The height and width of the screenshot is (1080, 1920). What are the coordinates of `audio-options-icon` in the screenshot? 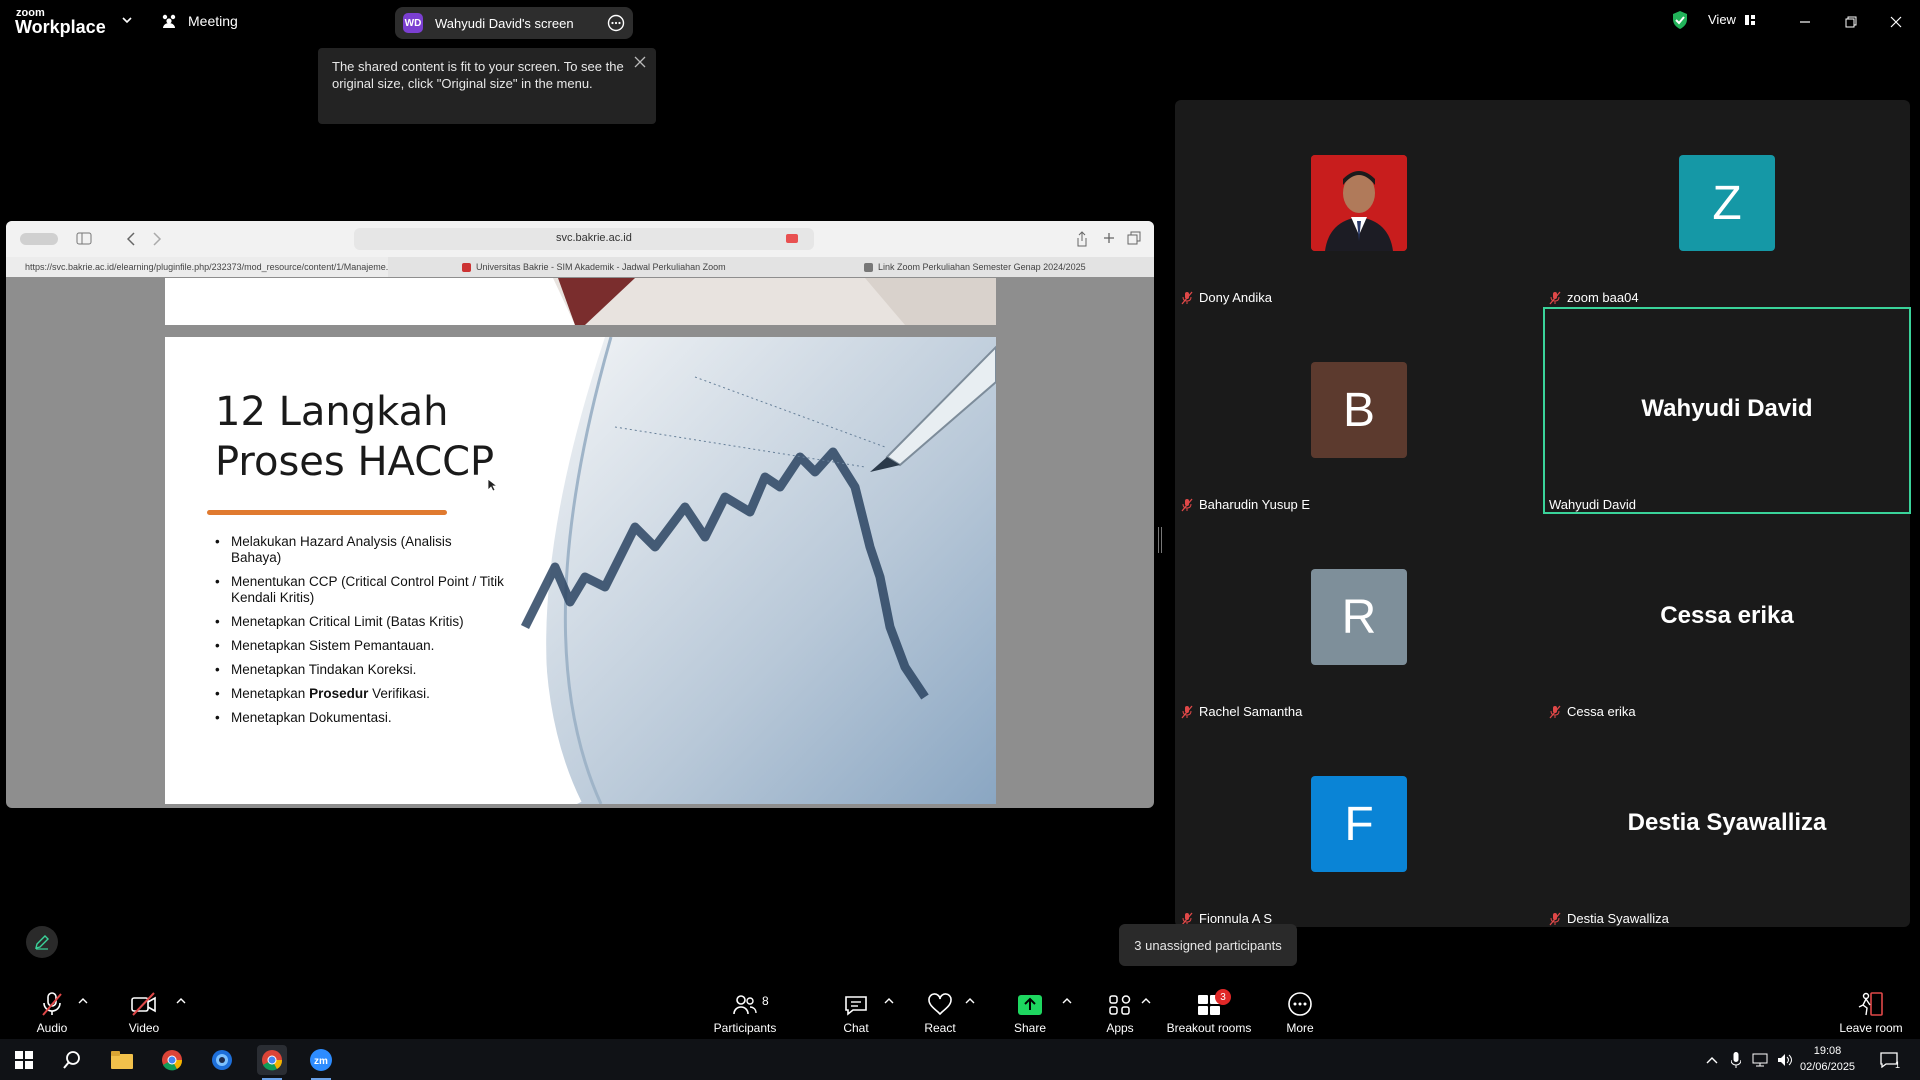 It's located at (83, 1001).